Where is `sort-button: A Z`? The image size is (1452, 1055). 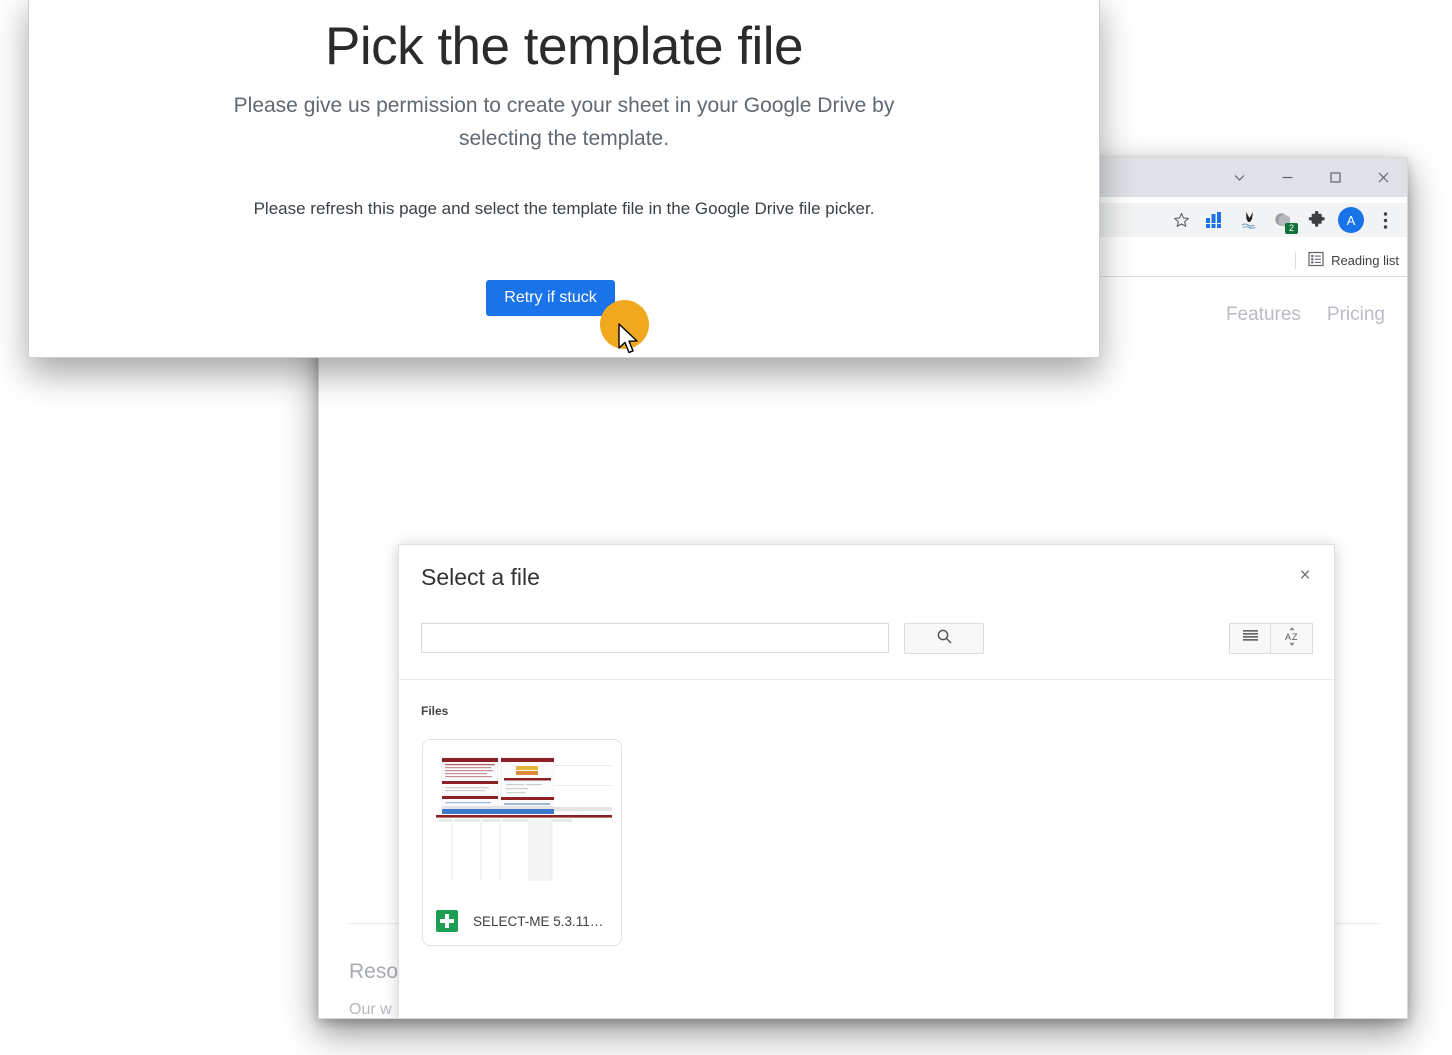 sort-button: A Z is located at coordinates (1292, 638).